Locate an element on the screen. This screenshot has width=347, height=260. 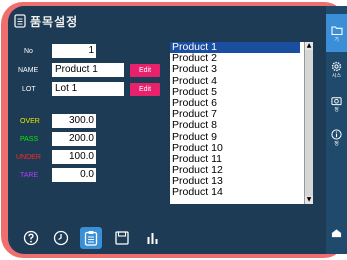
product-settings-button is located at coordinates (91, 238).